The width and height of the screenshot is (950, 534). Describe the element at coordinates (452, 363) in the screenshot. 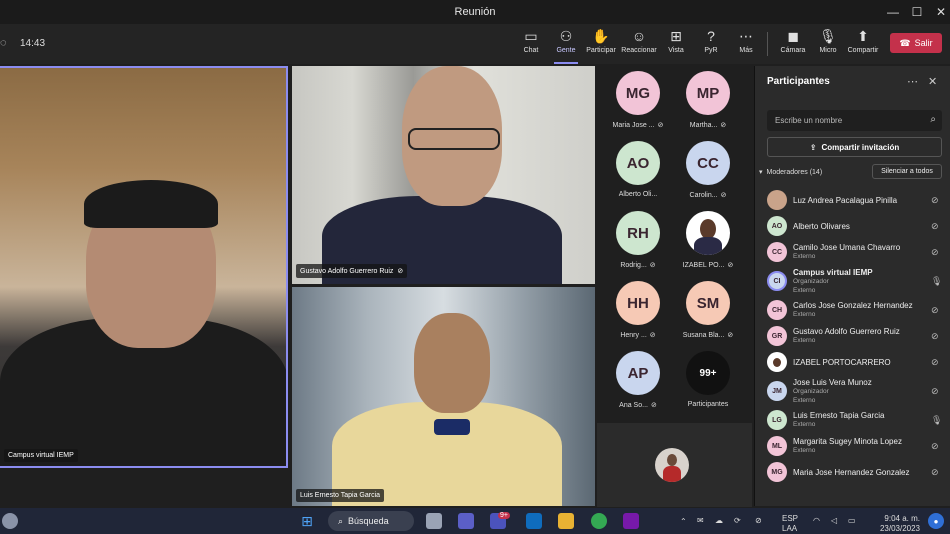

I see `speaker-face` at that location.